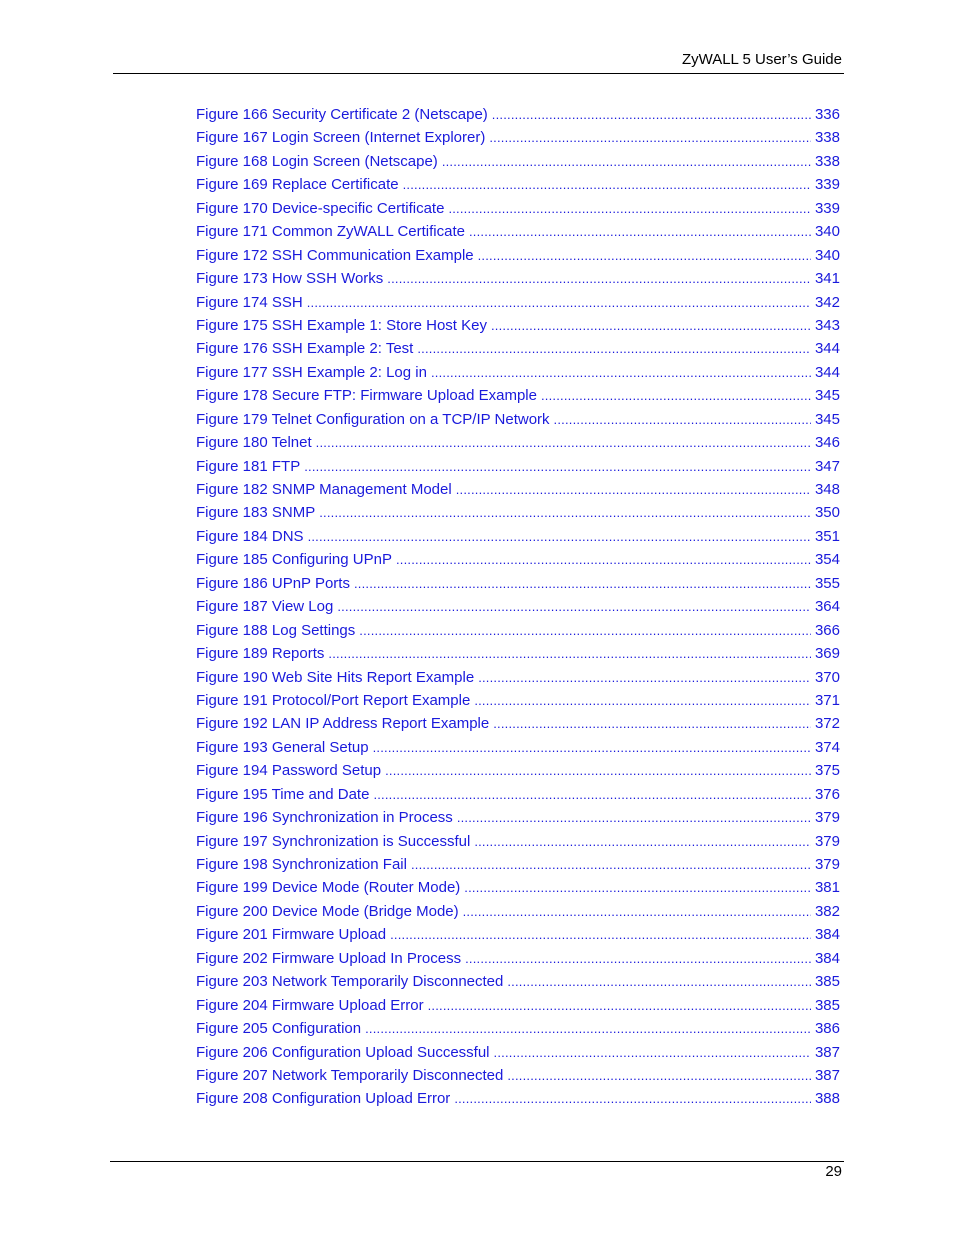 The image size is (954, 1235). I want to click on toc-entry-figure-195: Figure 195 Time and Date 376, so click(518, 797).